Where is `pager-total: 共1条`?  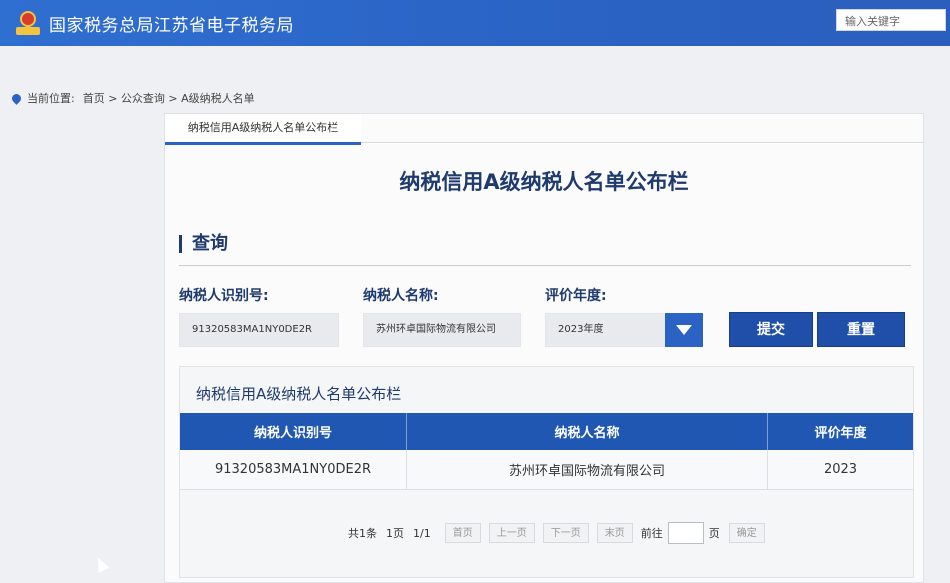
pager-total: 共1条 is located at coordinates (362, 533).